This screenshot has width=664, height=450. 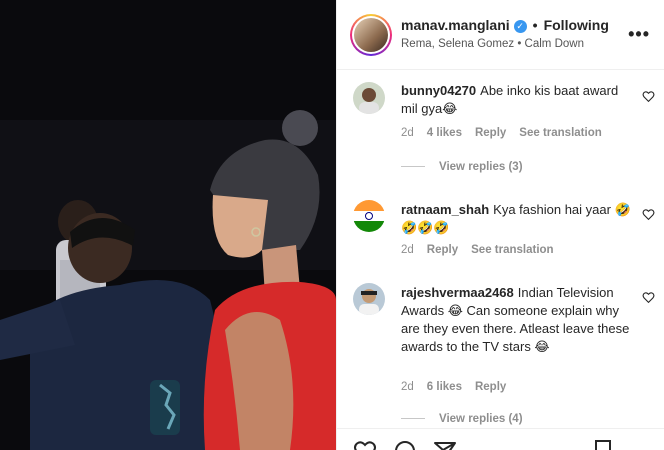 What do you see at coordinates (444, 133) in the screenshot?
I see `comment-likes: 4 likes` at bounding box center [444, 133].